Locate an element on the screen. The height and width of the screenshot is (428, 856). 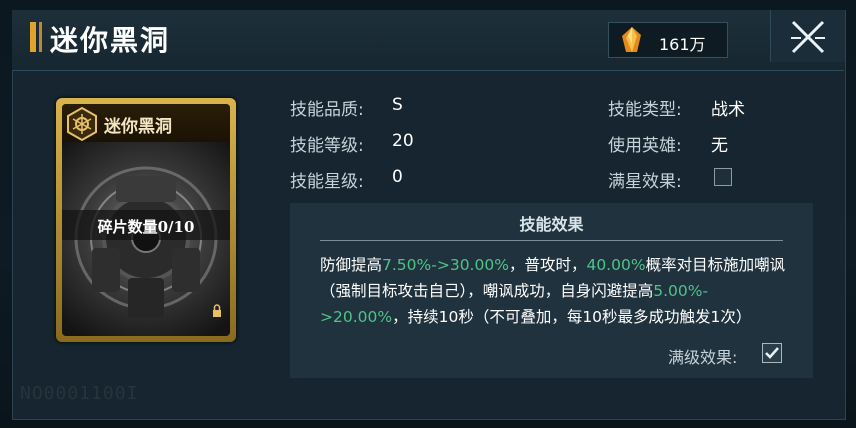
max-level-label: 满级效果: is located at coordinates (703, 357).